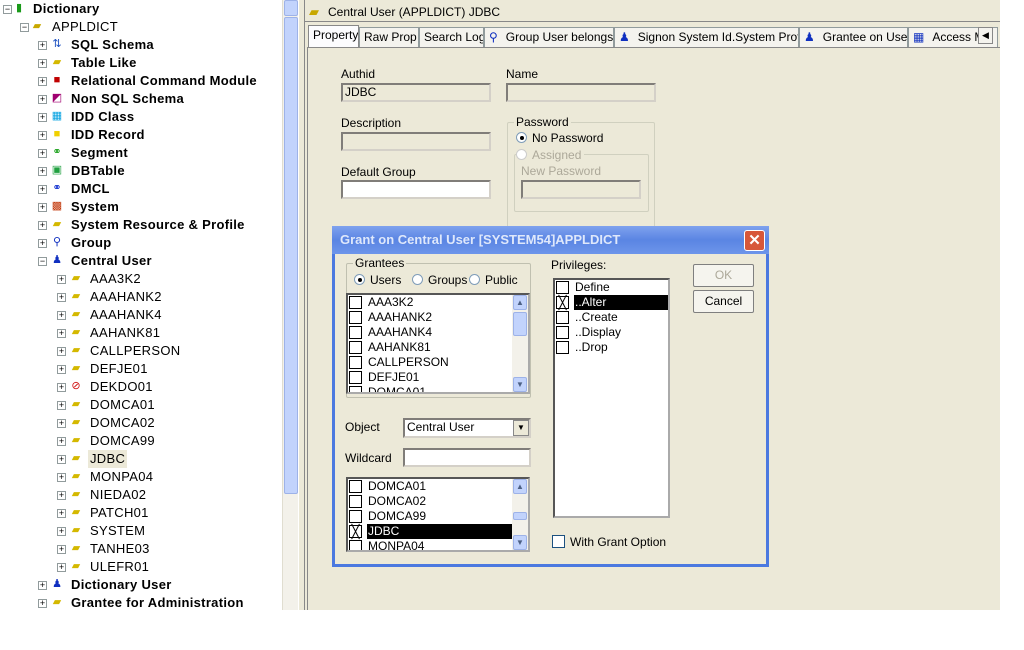 This screenshot has height=650, width=1024. I want to click on tab-scroll-left-icon: ◀, so click(985, 35).